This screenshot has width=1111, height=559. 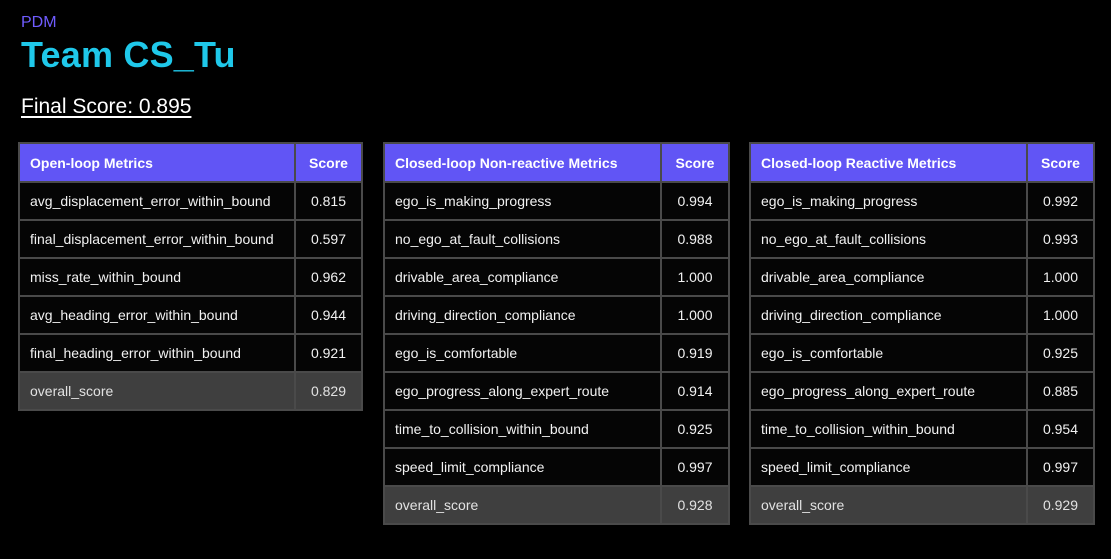 What do you see at coordinates (157, 315) in the screenshot?
I see `metric-name: avg_heading_error_within_bound` at bounding box center [157, 315].